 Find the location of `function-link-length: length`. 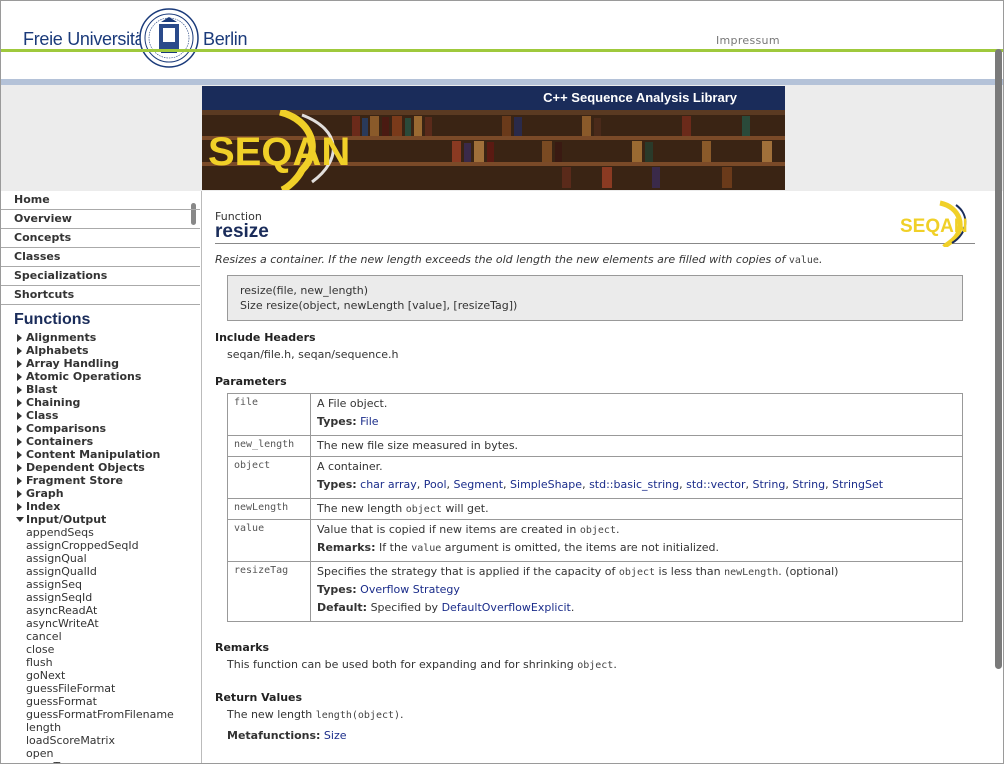

function-link-length: length is located at coordinates (101, 727).